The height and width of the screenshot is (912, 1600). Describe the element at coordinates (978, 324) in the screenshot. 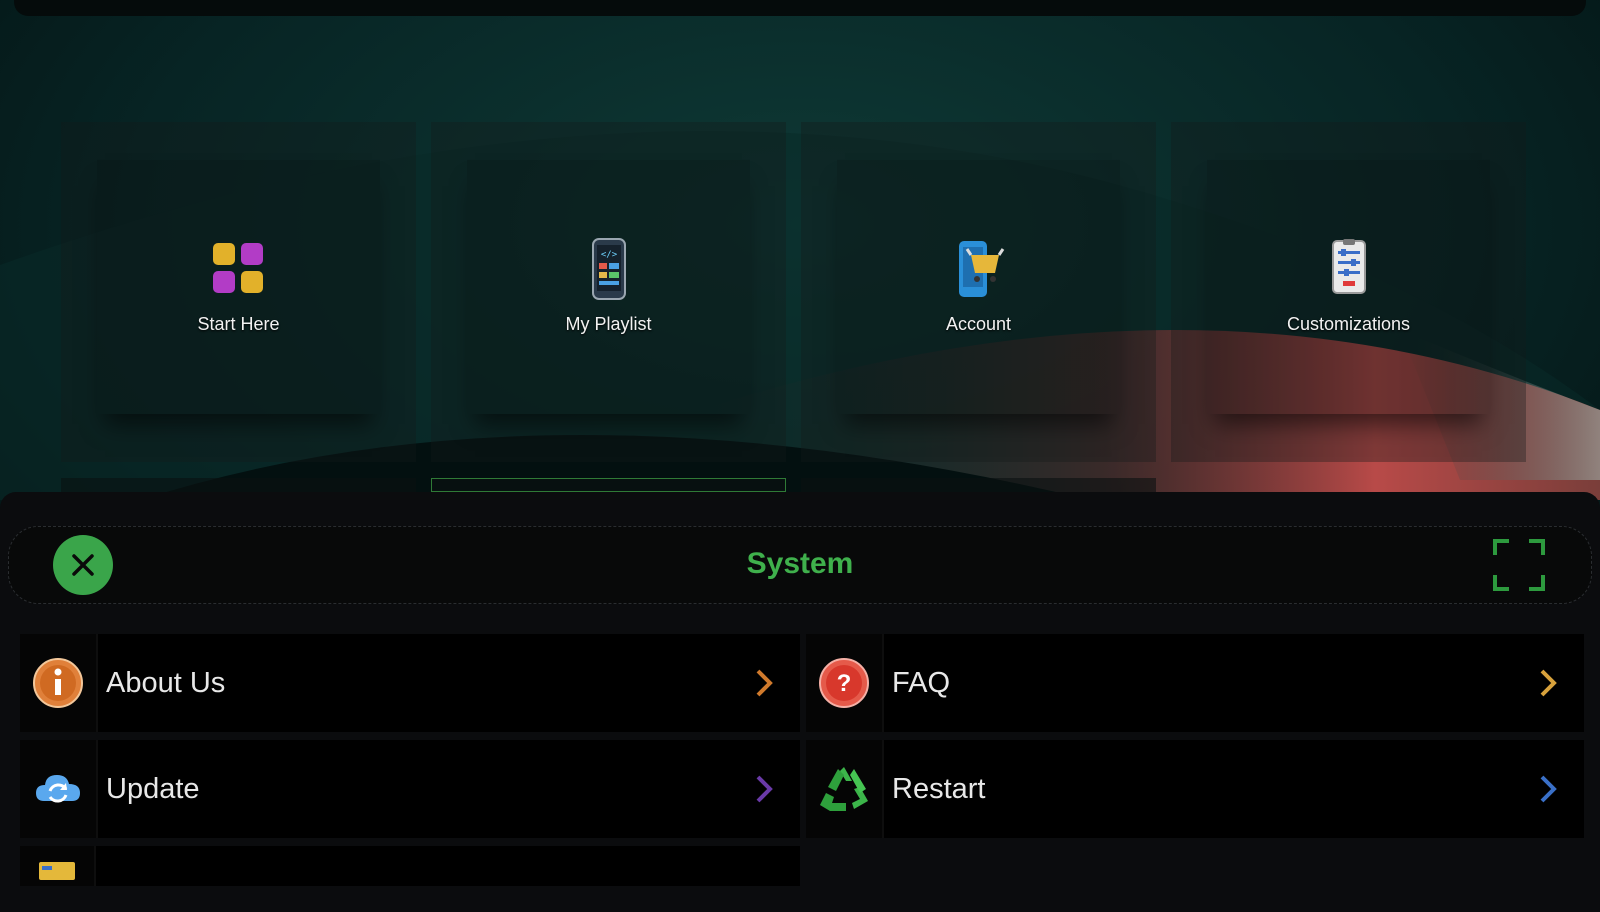

I see `tile-account-label: Account` at that location.